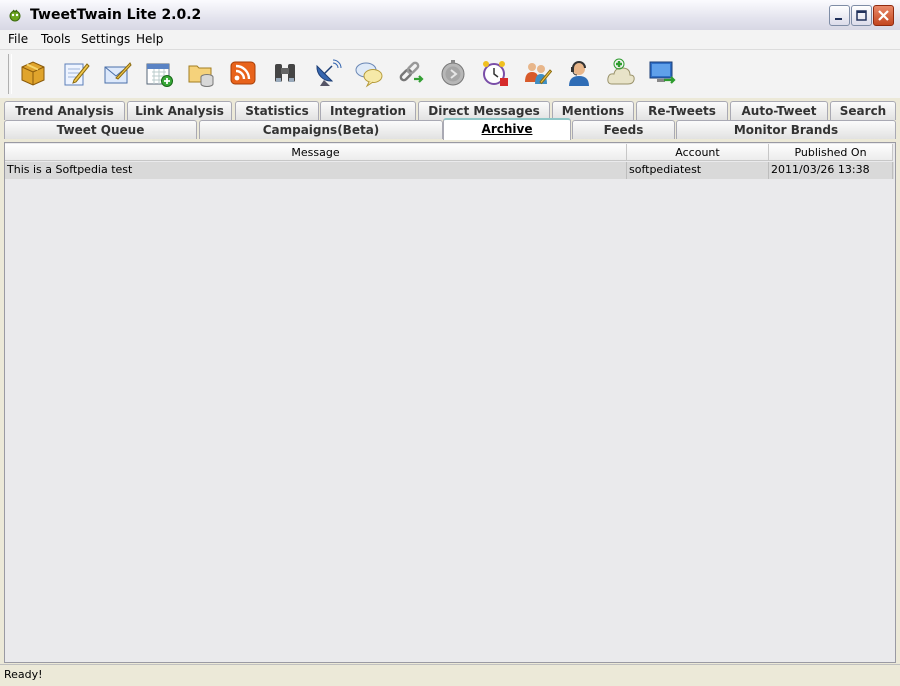  I want to click on tab-auto-tweet: Auto-Tweet, so click(779, 110).